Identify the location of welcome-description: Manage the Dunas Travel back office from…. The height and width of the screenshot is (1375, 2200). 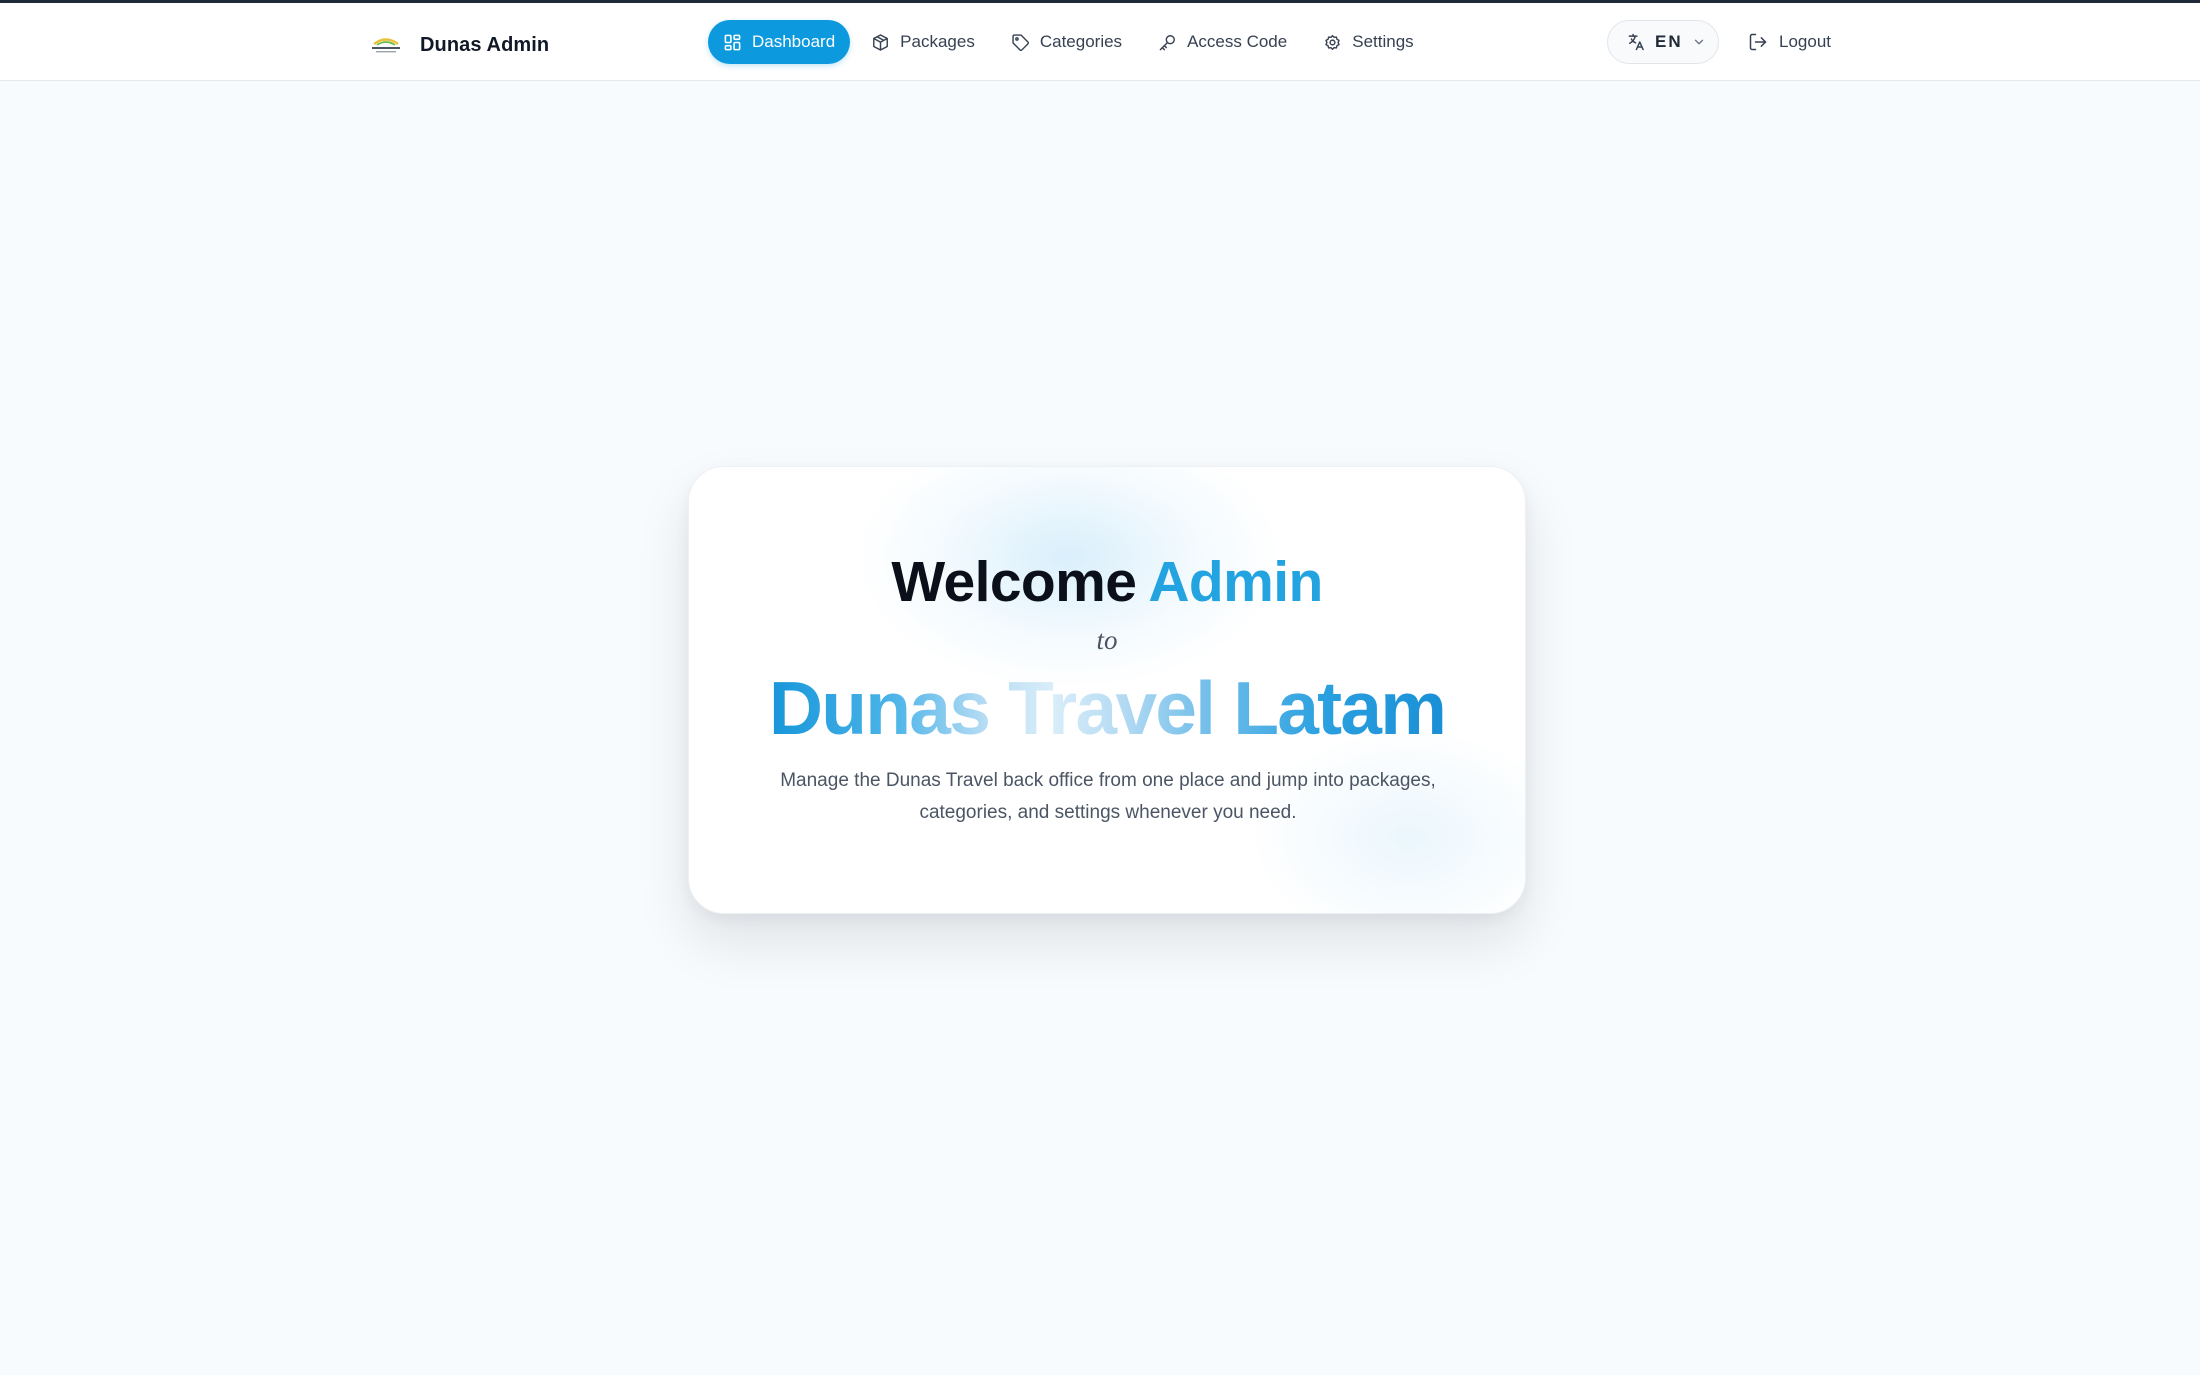
(1108, 796).